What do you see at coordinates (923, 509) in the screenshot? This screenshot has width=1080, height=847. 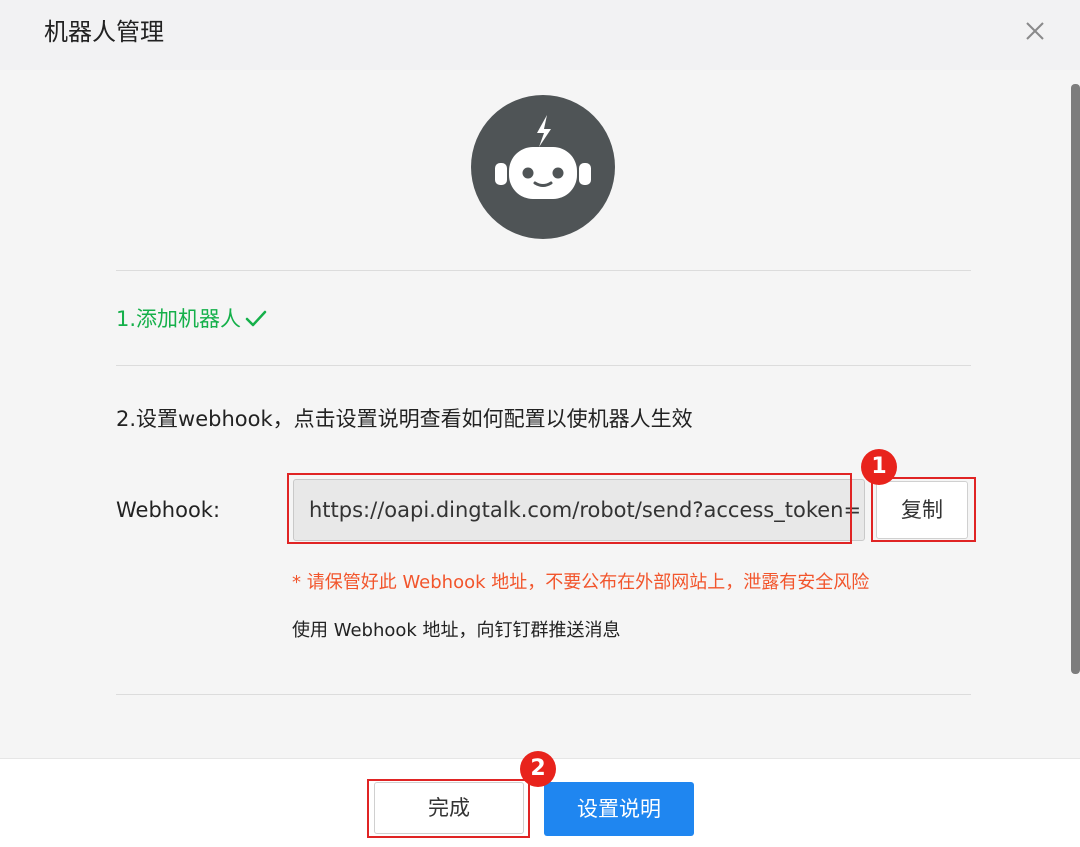 I see `annotation-box-copy` at bounding box center [923, 509].